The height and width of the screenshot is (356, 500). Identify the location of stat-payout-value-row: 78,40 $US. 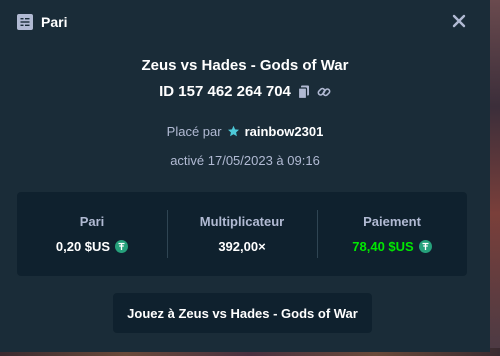
(392, 246).